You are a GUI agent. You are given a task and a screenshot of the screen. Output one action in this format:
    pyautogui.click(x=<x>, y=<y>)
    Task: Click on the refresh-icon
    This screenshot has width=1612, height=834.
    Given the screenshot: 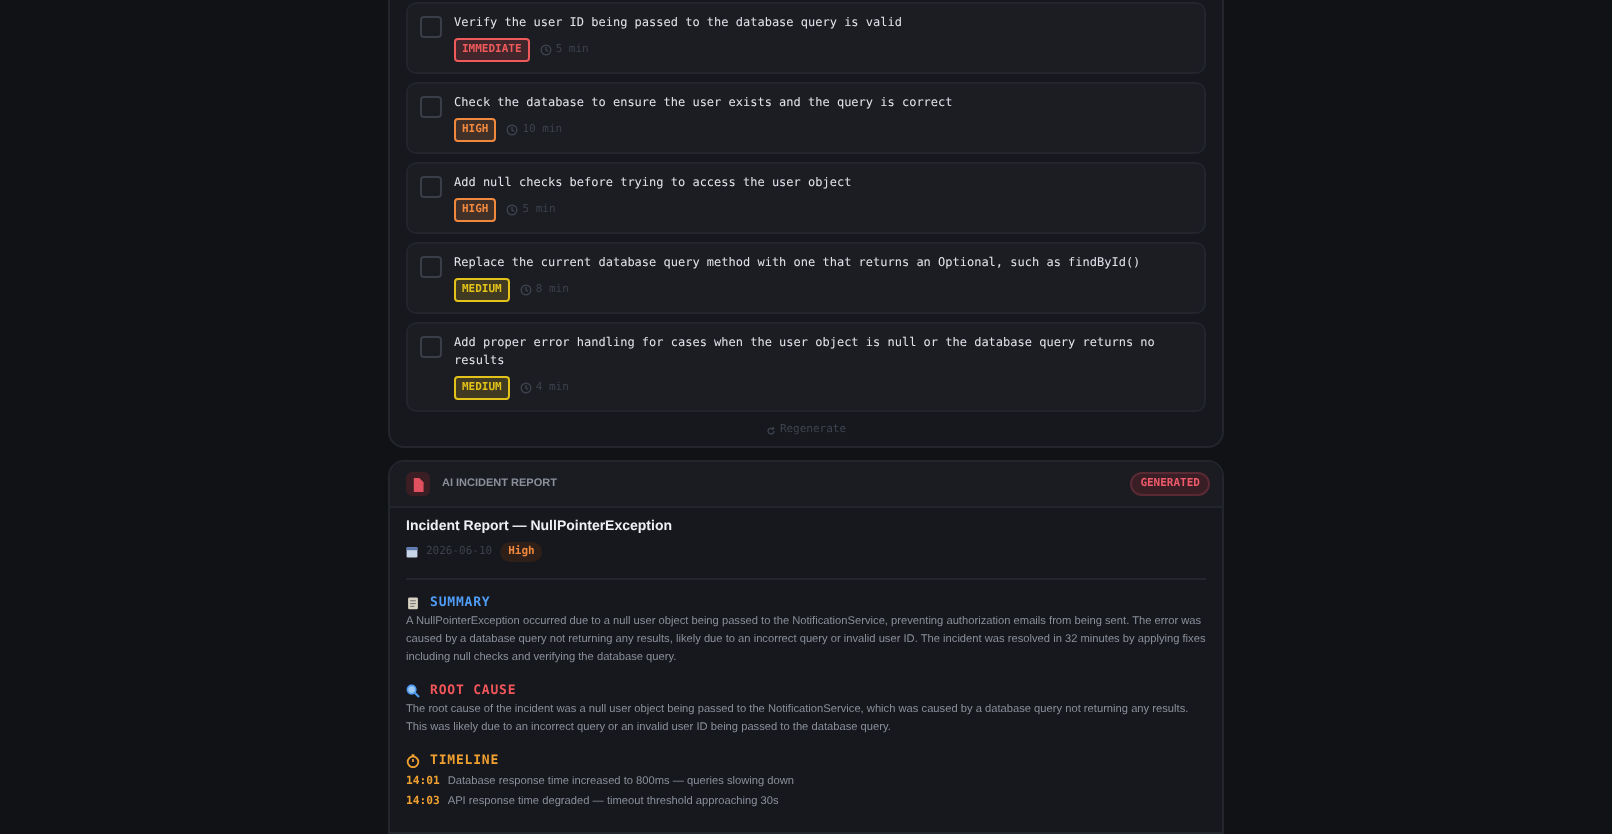 What is the action you would take?
    pyautogui.click(x=770, y=430)
    